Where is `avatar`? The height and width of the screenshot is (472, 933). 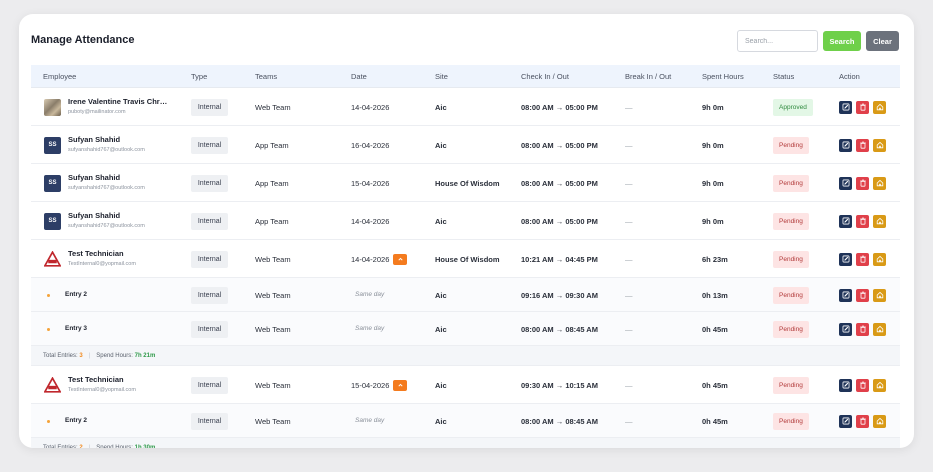 avatar is located at coordinates (52, 107).